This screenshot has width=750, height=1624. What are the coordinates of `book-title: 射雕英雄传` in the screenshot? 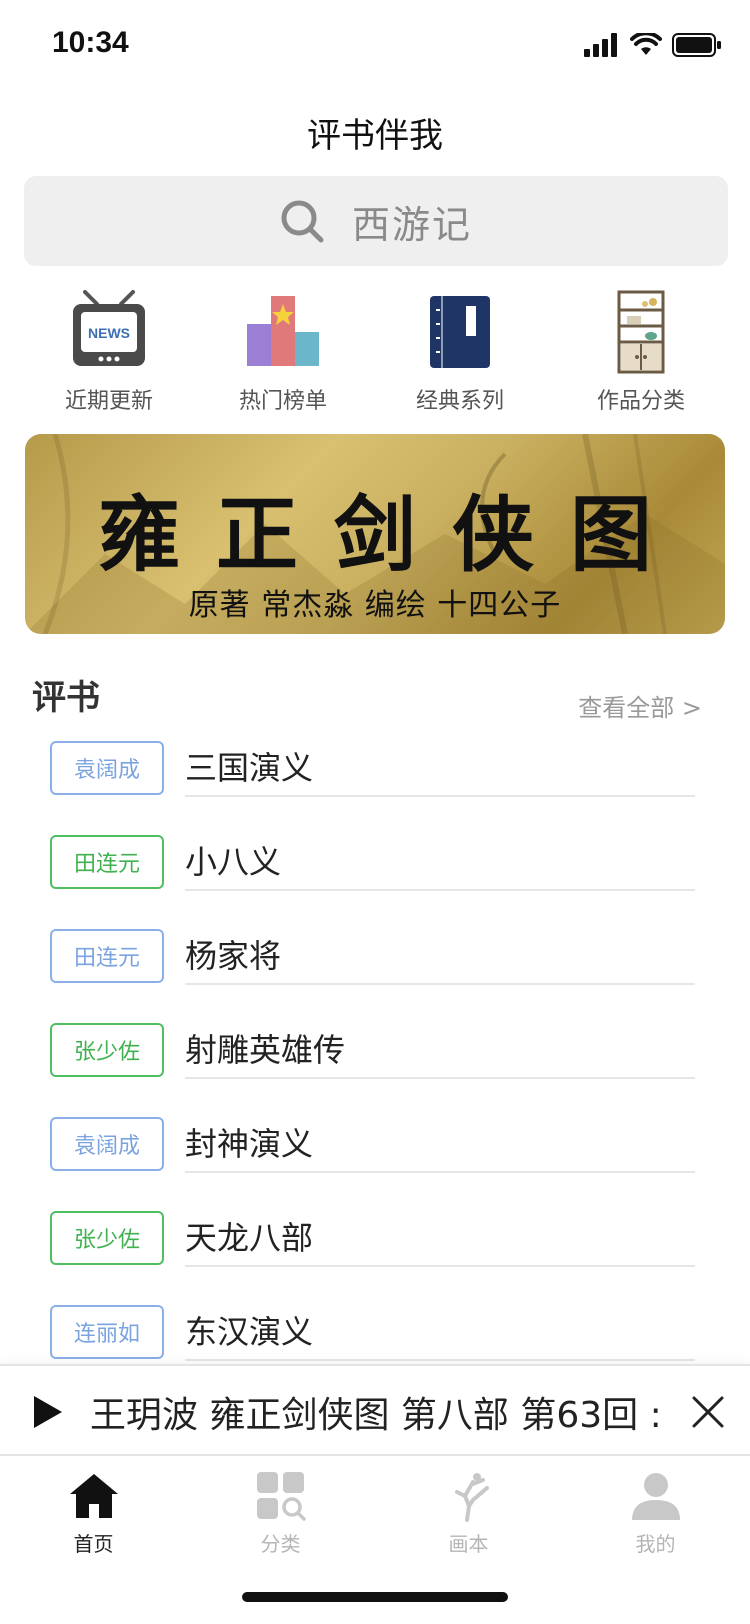 It's located at (265, 1050).